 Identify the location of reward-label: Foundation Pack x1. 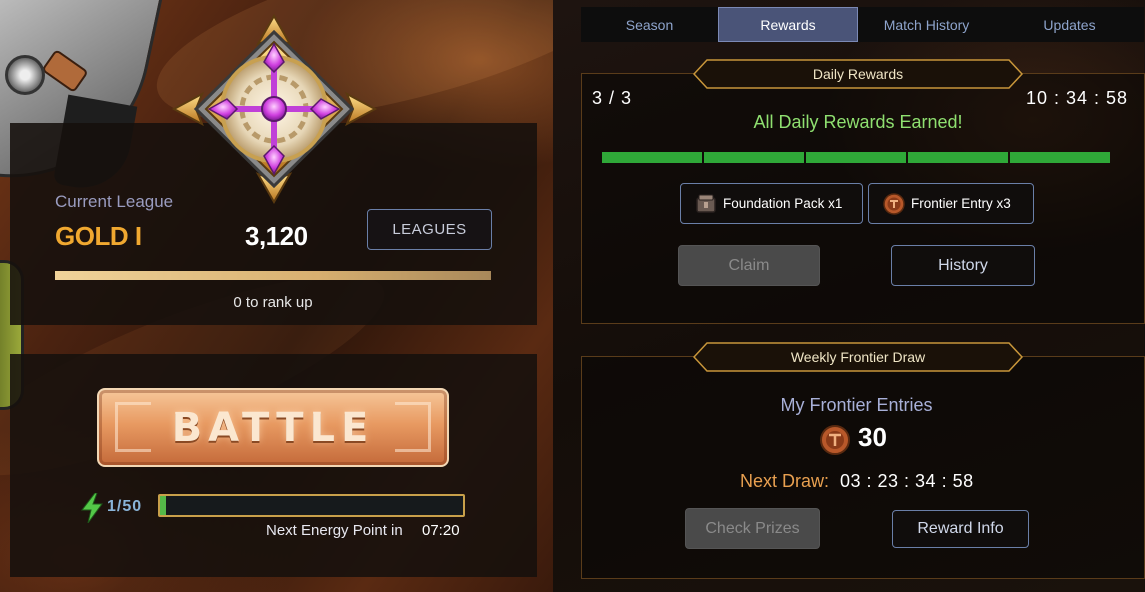
(783, 203).